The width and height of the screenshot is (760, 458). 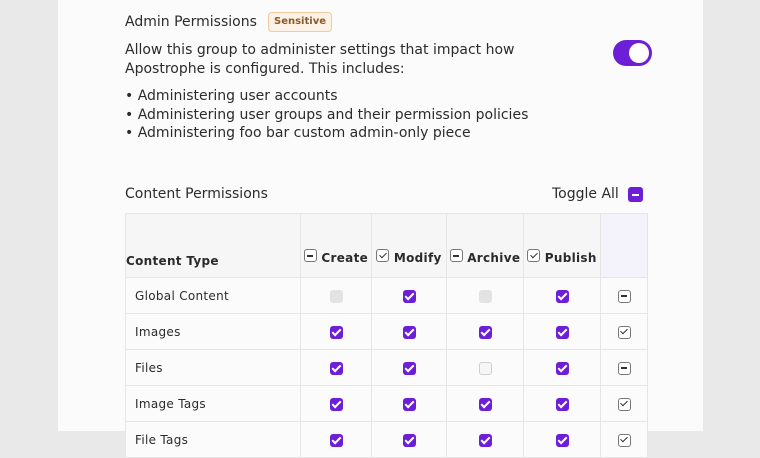 I want to click on table-row: Global Content, so click(x=386, y=295).